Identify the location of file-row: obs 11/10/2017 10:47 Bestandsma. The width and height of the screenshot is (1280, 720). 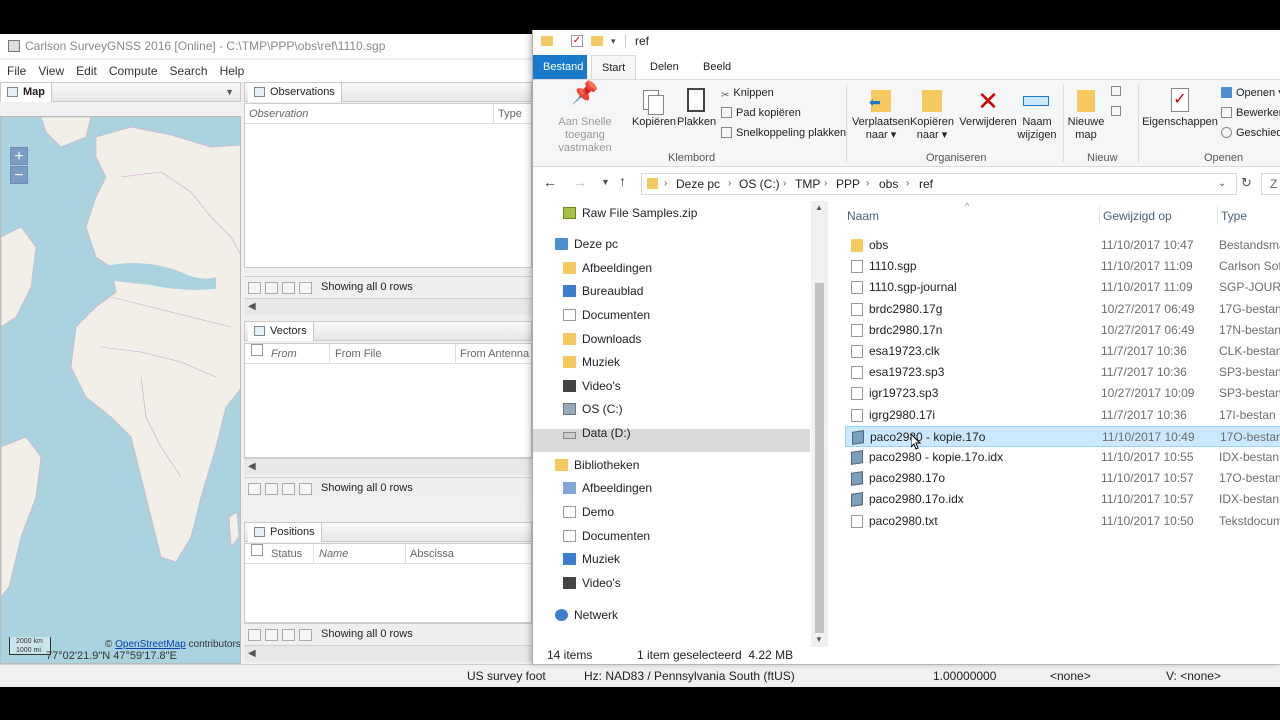
(1062, 245).